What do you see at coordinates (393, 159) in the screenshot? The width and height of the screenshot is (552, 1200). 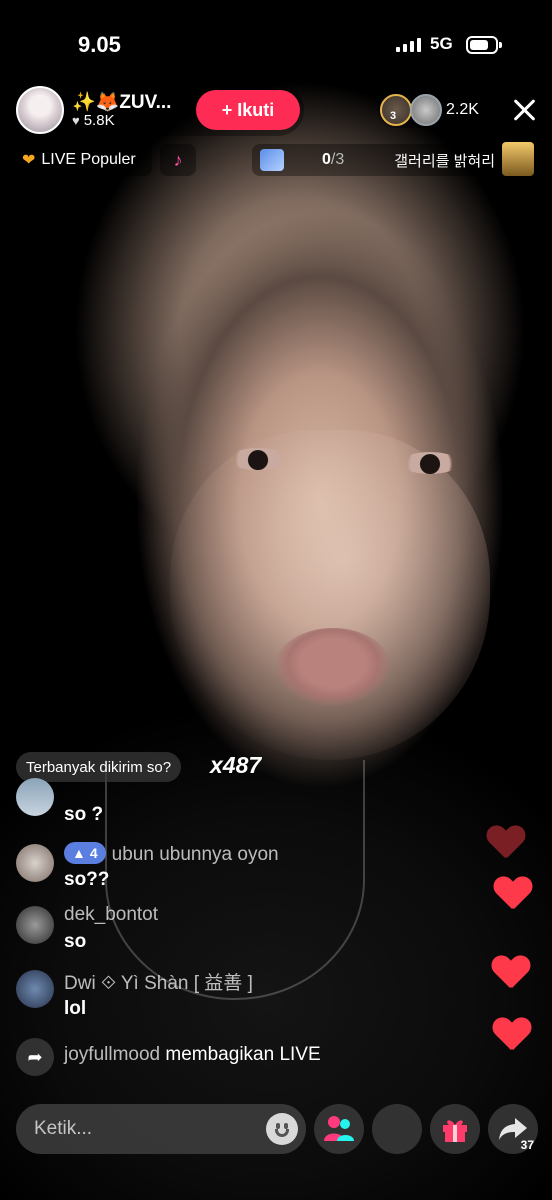 I see `gift-gallery-chip: 0/3 갤러리를 밝혀리` at bounding box center [393, 159].